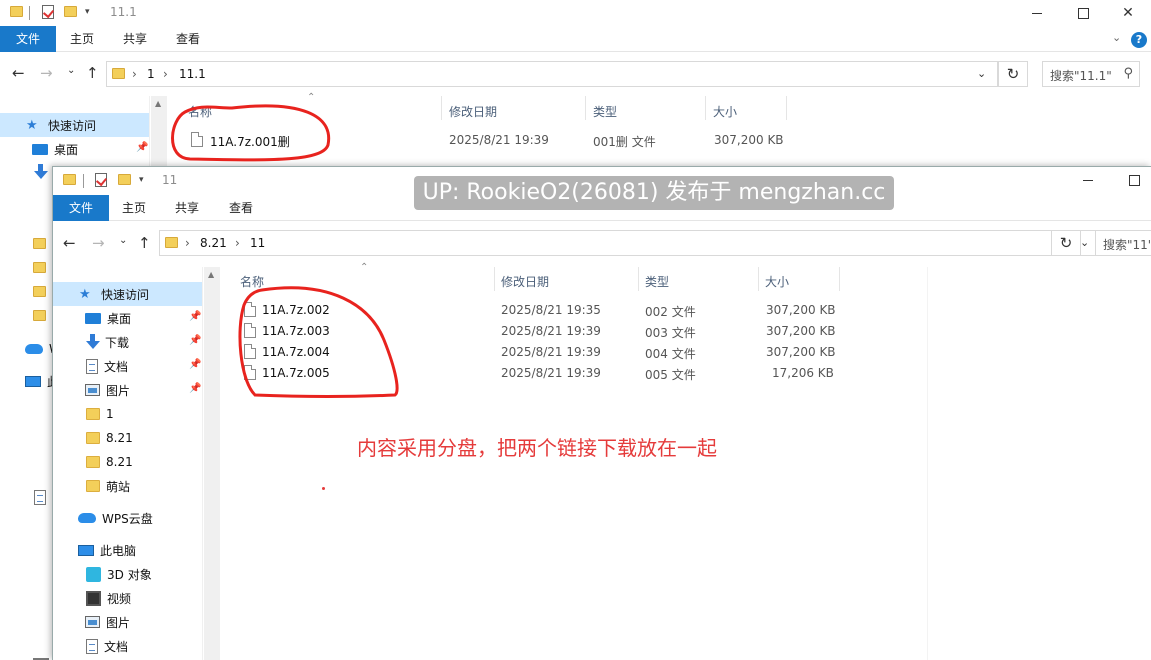  Describe the element at coordinates (34, 349) in the screenshot. I see `cloud-icon` at that location.